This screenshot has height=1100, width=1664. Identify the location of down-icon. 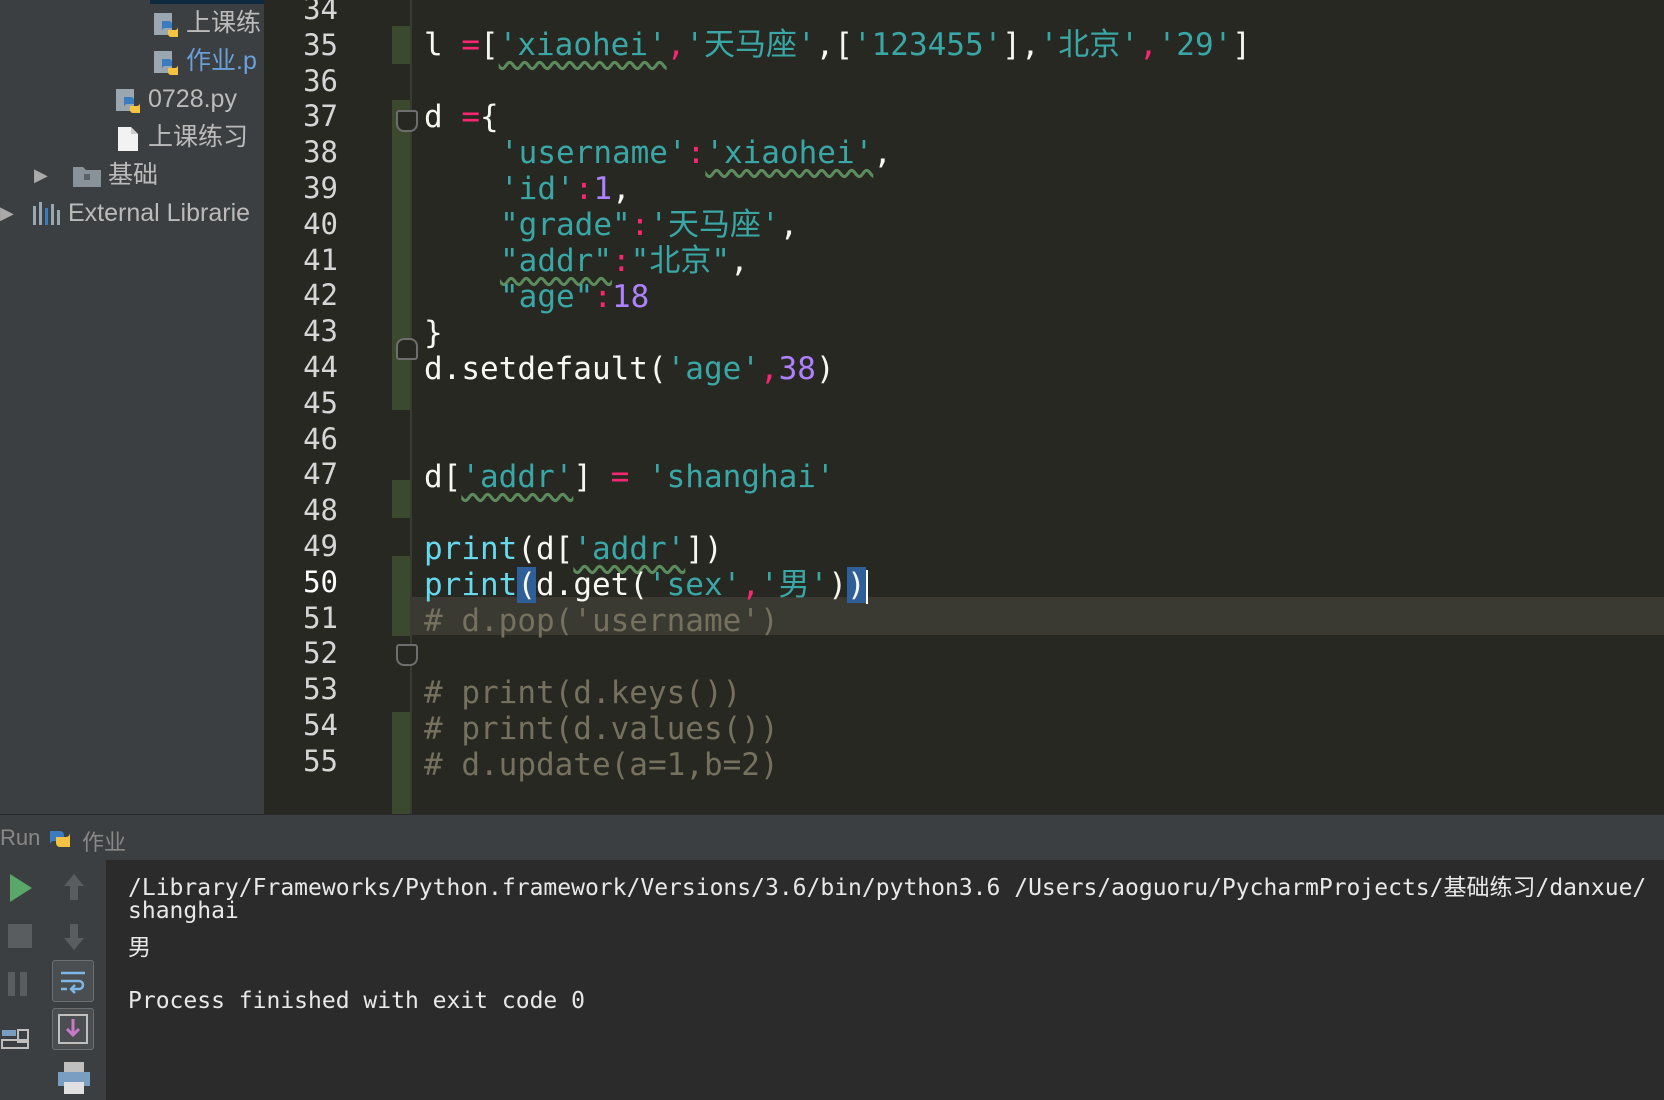
(74, 936).